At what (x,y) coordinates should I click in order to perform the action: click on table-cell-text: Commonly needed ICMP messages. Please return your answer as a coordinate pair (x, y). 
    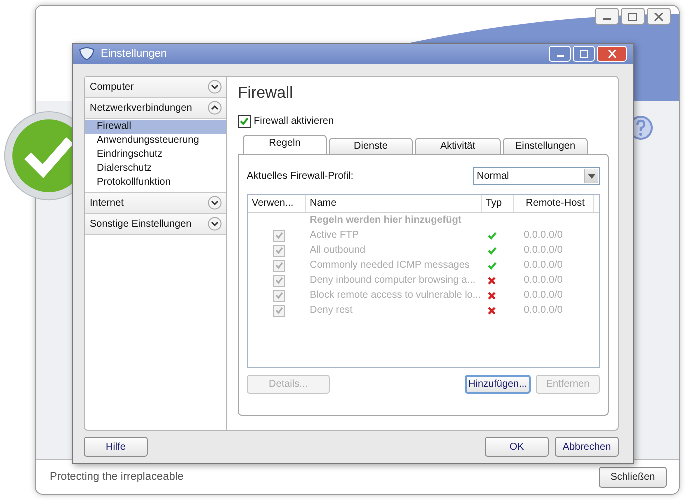
    Looking at the image, I should click on (390, 265).